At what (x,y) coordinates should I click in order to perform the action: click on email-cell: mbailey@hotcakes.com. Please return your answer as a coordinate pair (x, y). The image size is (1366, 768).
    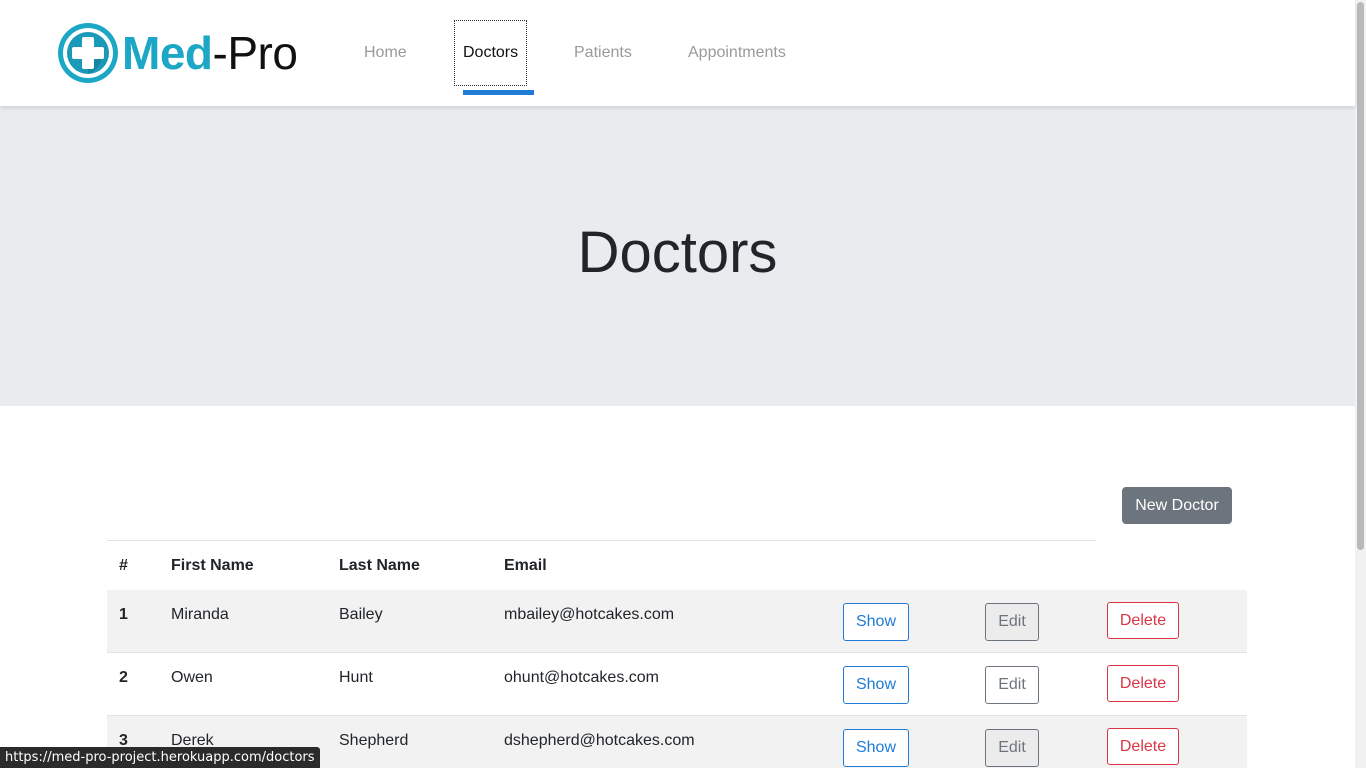
    Looking at the image, I should click on (589, 614).